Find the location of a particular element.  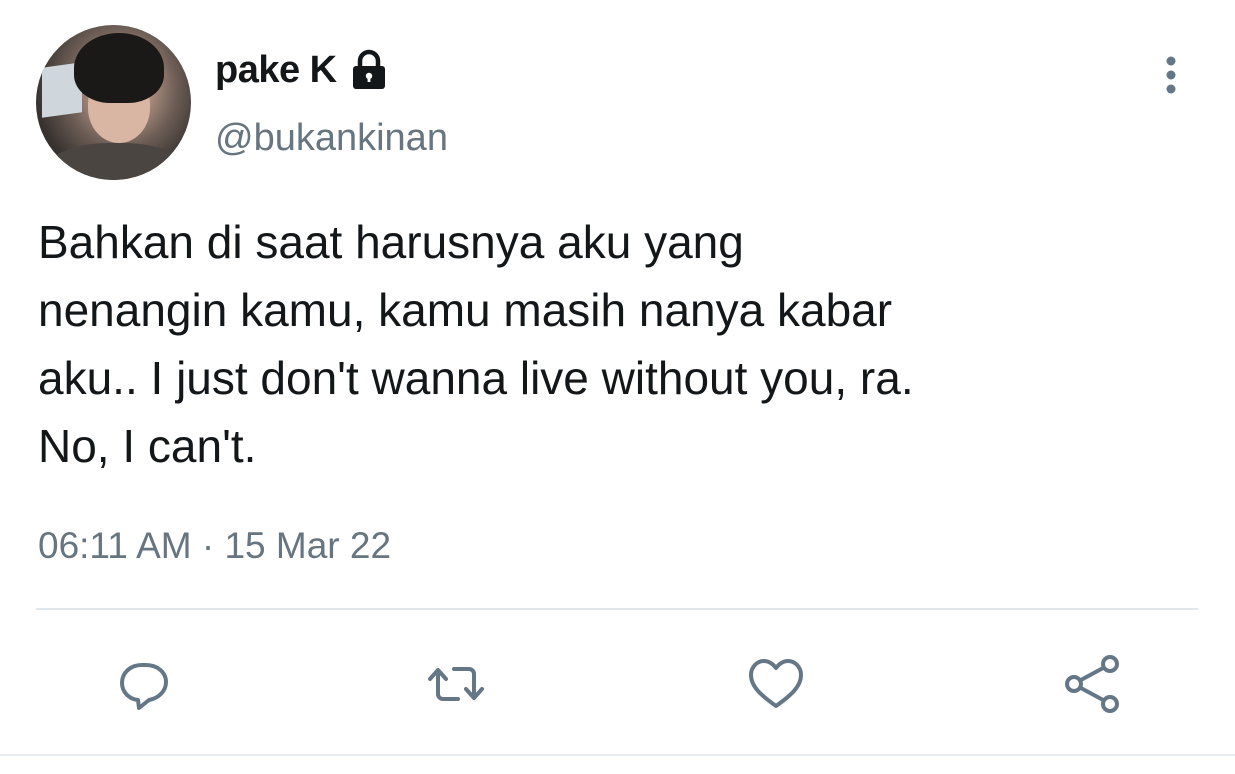

reply-icon is located at coordinates (144, 686).